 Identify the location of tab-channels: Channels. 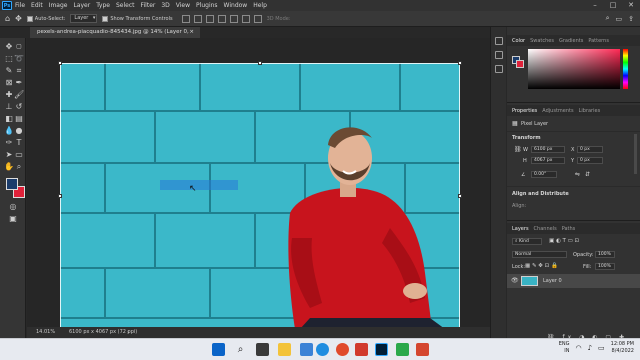
(545, 229).